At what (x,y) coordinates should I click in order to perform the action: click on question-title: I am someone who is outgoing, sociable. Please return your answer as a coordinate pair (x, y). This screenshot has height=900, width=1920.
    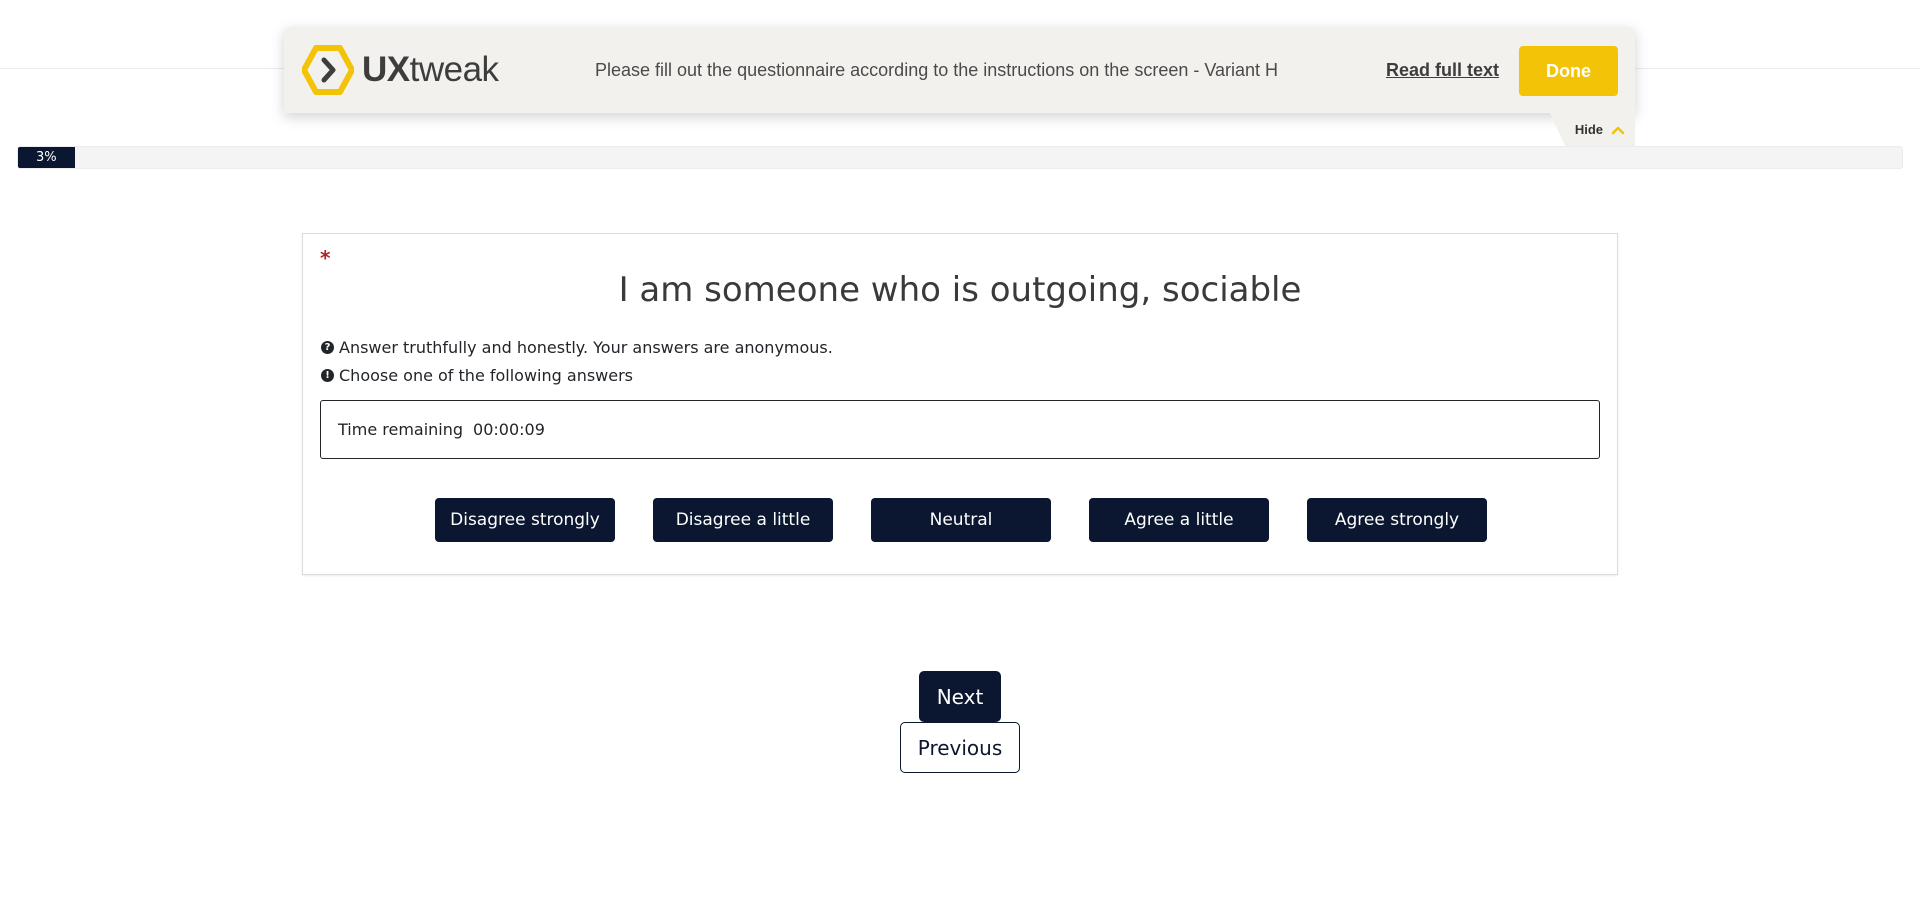
    Looking at the image, I should click on (960, 290).